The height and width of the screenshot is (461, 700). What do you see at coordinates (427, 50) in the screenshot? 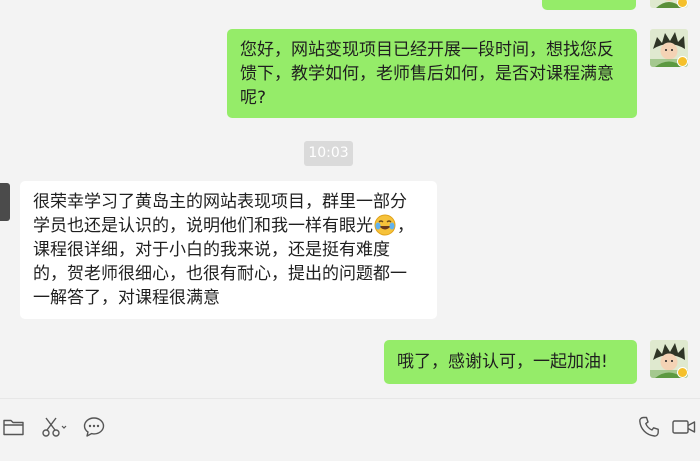
I see `message-line: 您好，网站变现项目已经开展一段时间，想找您反` at bounding box center [427, 50].